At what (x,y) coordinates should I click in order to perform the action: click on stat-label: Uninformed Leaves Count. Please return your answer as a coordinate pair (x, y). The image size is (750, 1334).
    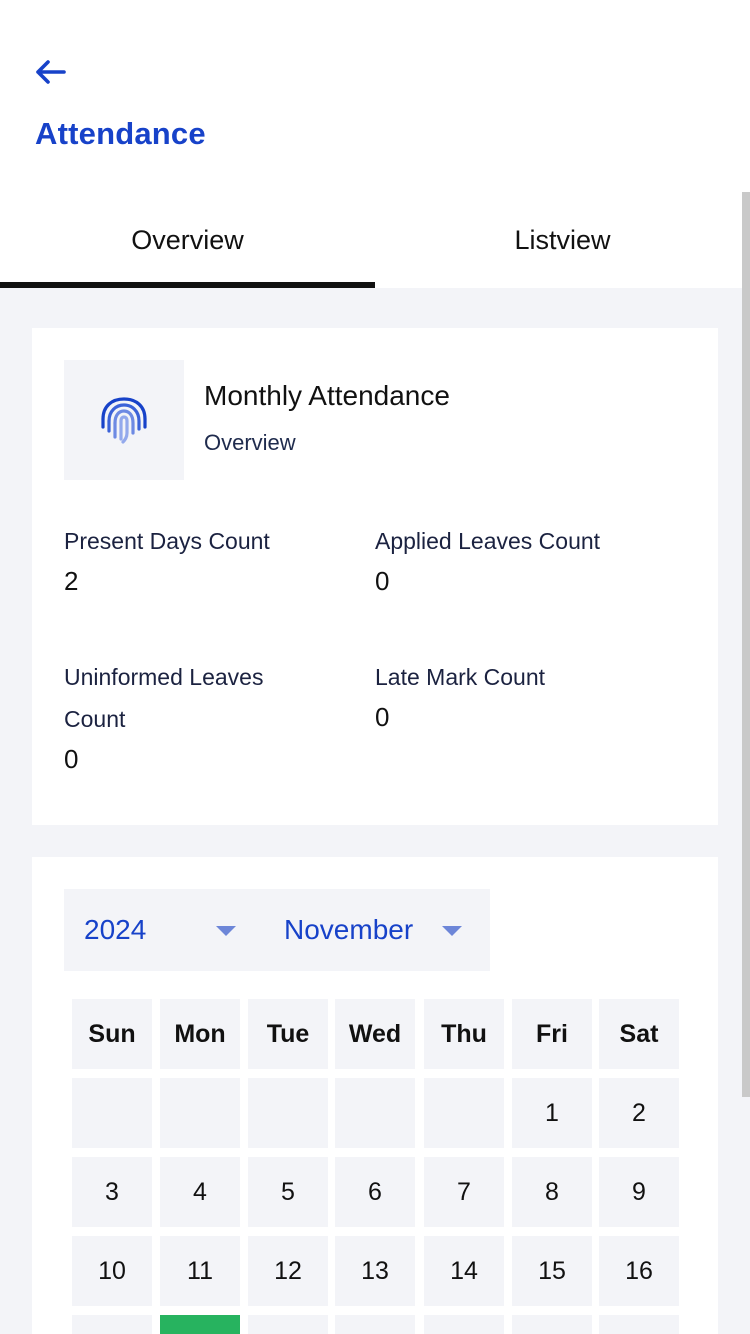
    Looking at the image, I should click on (164, 698).